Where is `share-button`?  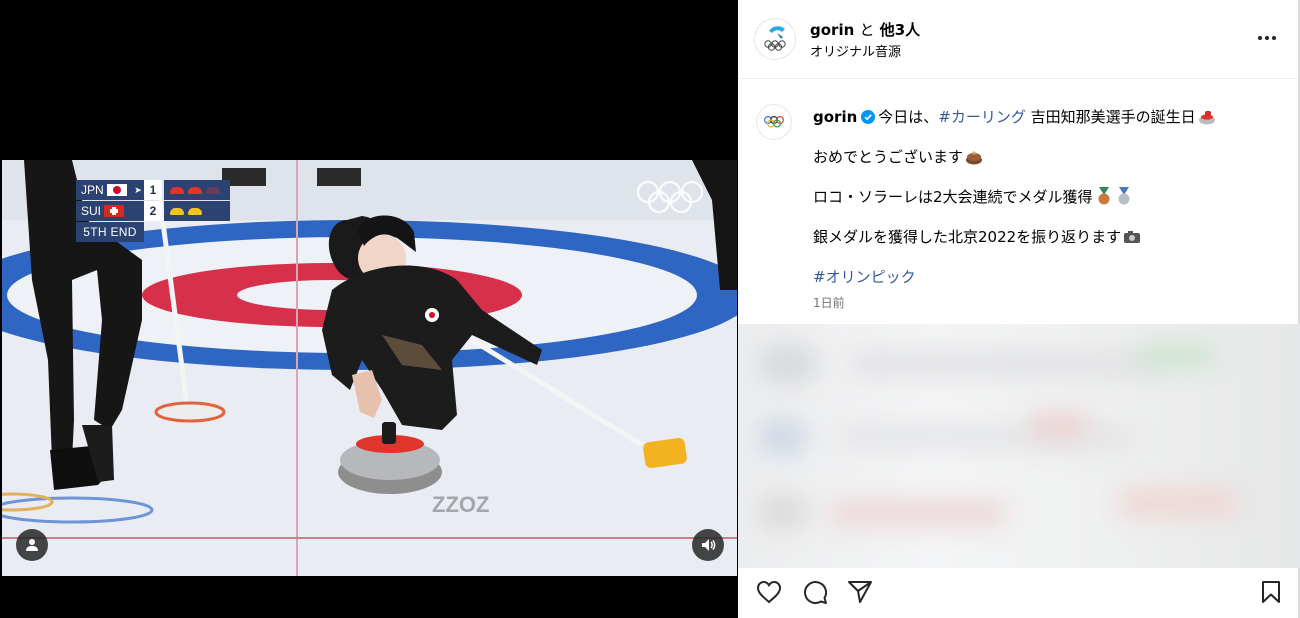
share-button is located at coordinates (860, 592).